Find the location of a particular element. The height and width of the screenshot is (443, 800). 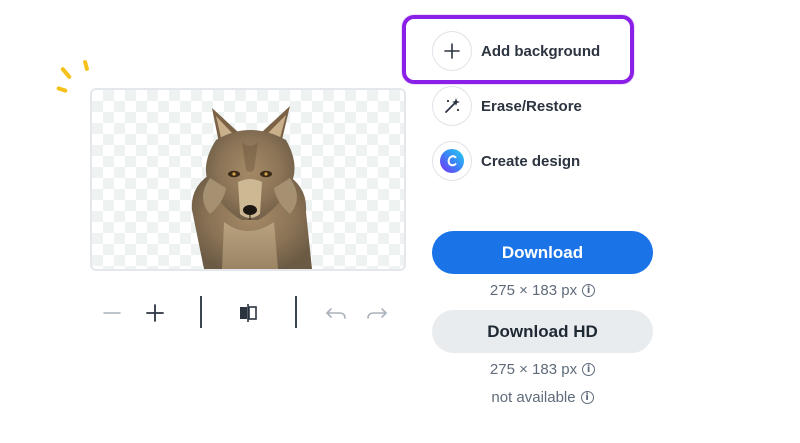

zoom-in-button is located at coordinates (155, 313).